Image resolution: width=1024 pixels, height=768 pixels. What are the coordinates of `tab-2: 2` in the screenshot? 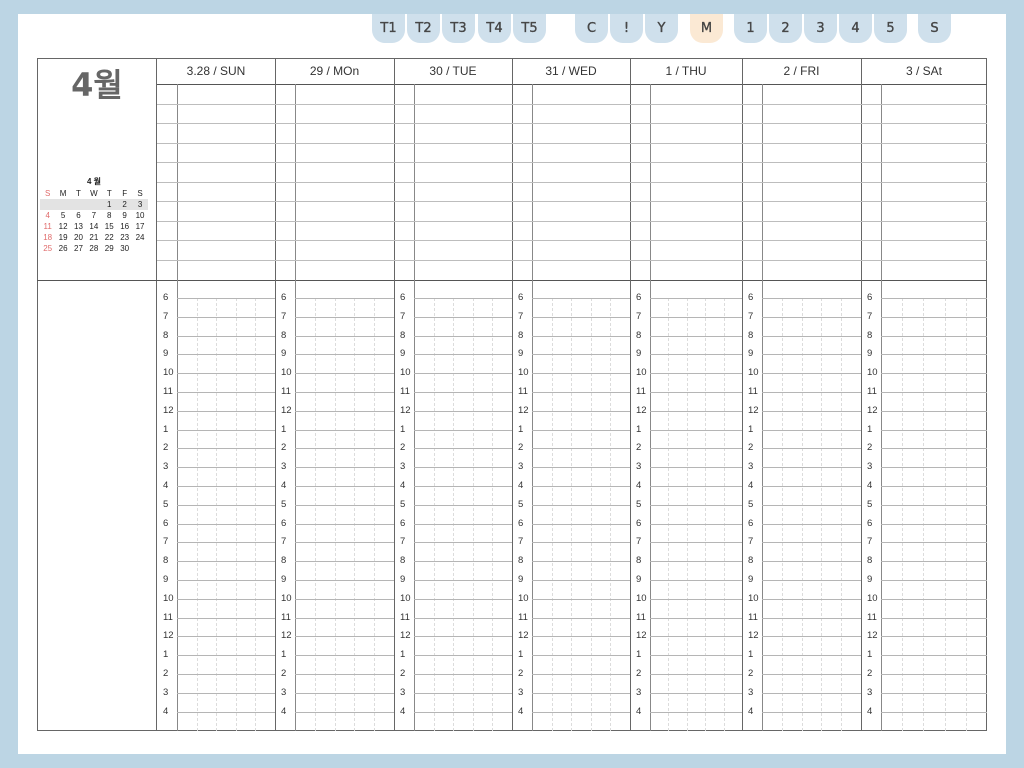 It's located at (785, 28).